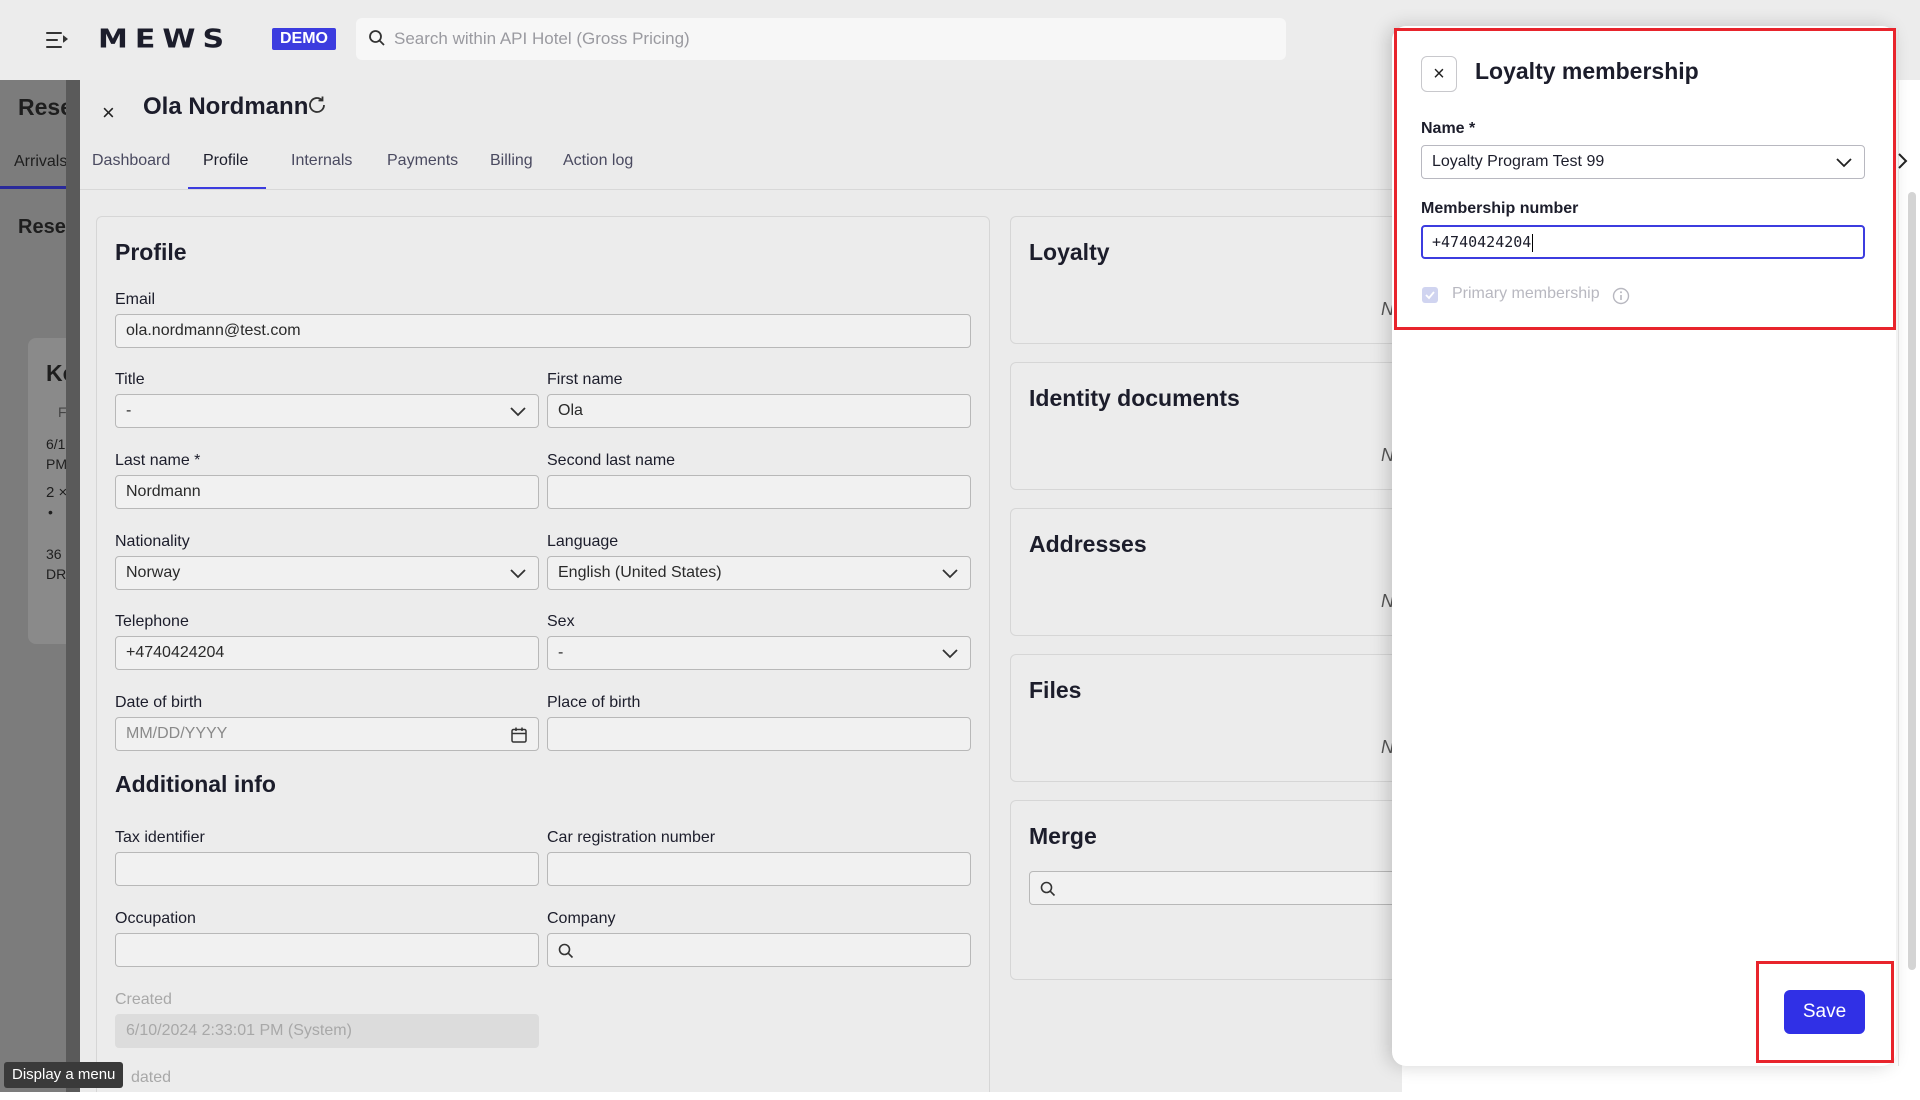 The width and height of the screenshot is (1920, 1100). What do you see at coordinates (159, 702) in the screenshot?
I see `dob-label: Date of birth` at bounding box center [159, 702].